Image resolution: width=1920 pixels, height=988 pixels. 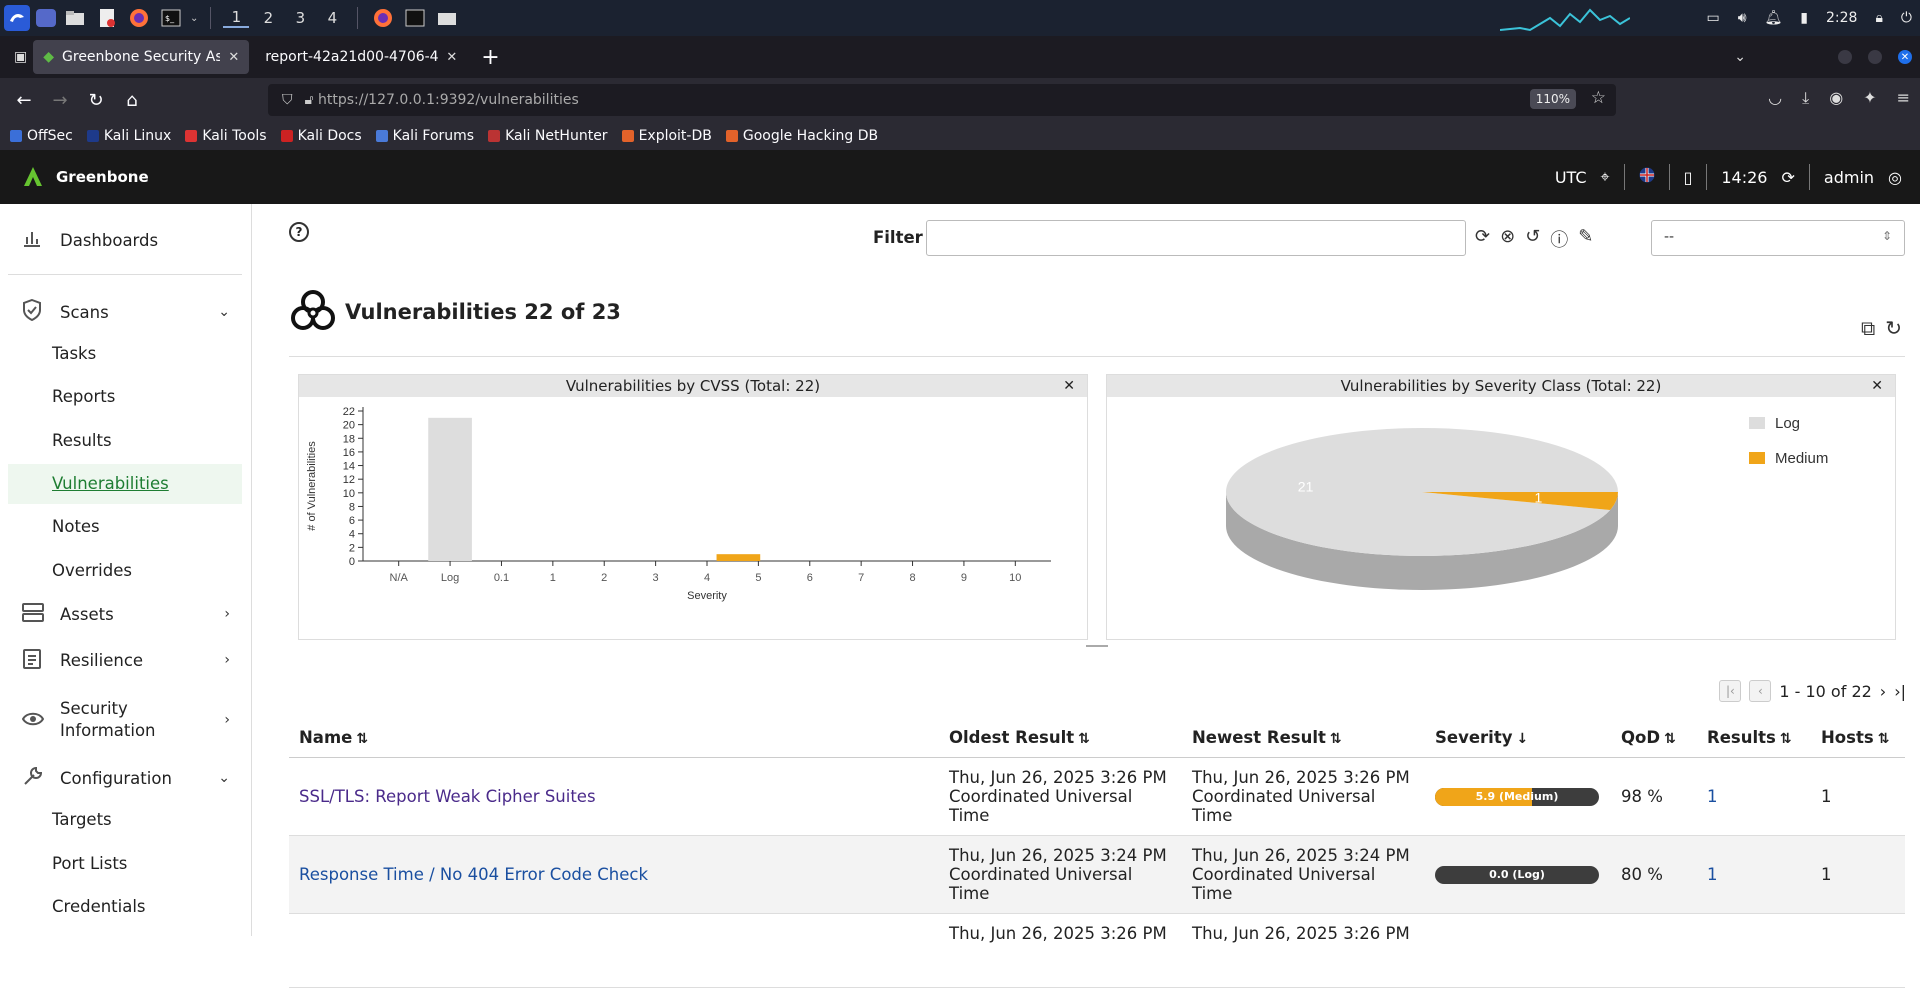 What do you see at coordinates (1841, 18) in the screenshot?
I see `clock: 2:28` at bounding box center [1841, 18].